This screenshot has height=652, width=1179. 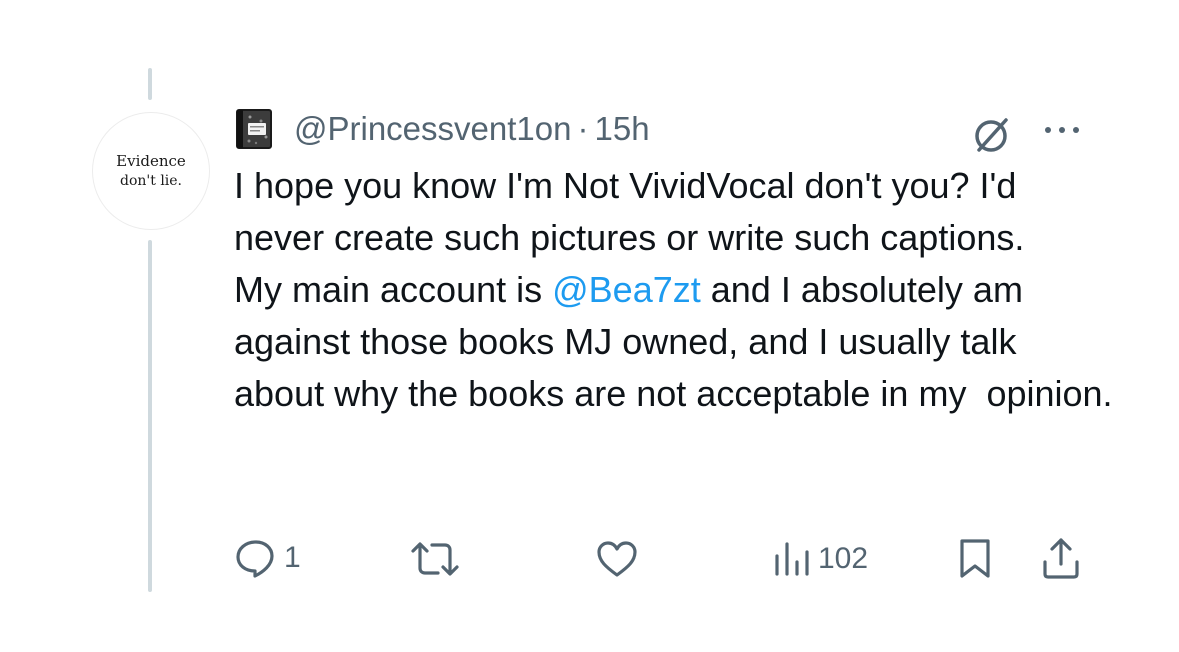 I want to click on repost-icon, so click(x=435, y=559).